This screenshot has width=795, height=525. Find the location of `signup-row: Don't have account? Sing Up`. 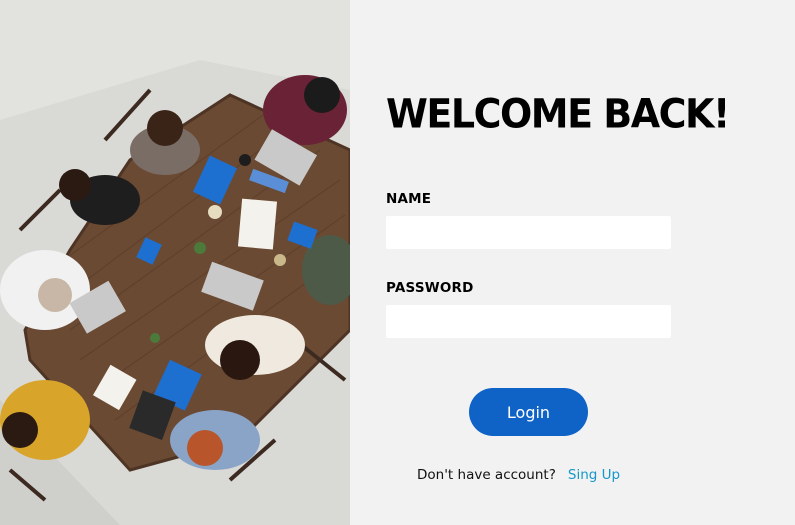

signup-row: Don't have account? Sing Up is located at coordinates (518, 475).